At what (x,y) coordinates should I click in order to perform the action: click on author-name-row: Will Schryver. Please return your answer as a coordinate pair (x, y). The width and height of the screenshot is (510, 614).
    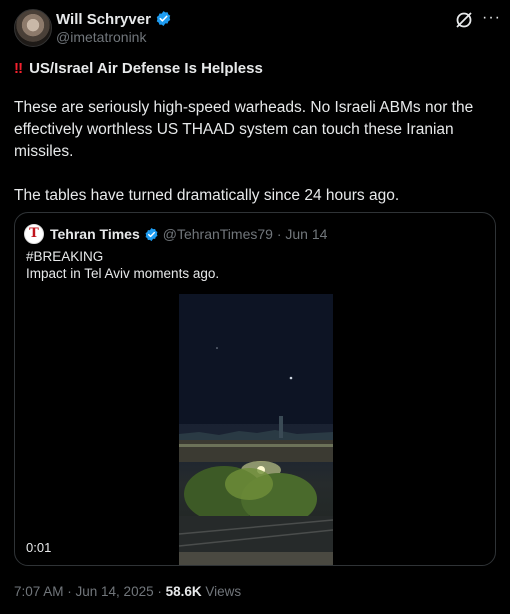
    Looking at the image, I should click on (114, 20).